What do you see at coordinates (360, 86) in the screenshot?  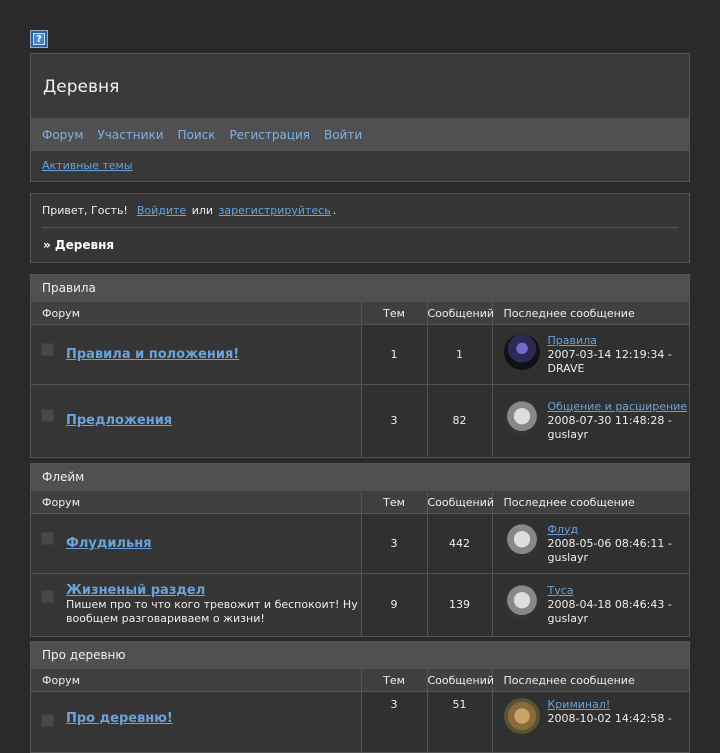 I see `site-title: Деревня` at bounding box center [360, 86].